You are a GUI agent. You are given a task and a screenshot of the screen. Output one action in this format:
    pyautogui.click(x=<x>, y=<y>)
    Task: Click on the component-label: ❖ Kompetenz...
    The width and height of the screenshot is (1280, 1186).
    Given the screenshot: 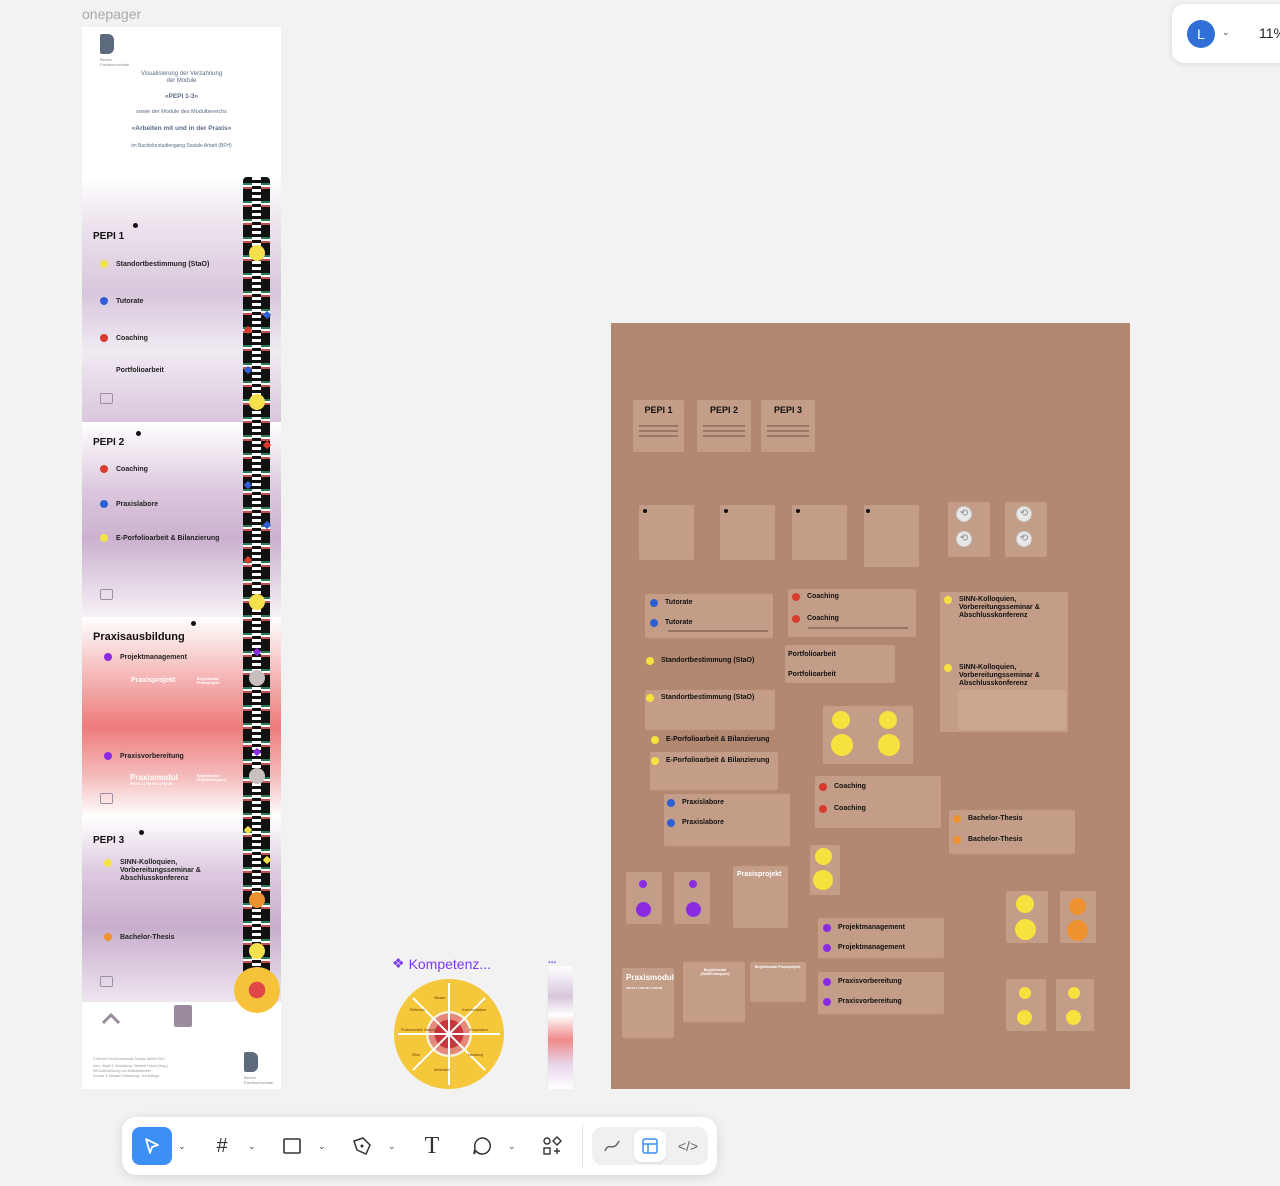 What is the action you would take?
    pyautogui.click(x=441, y=963)
    